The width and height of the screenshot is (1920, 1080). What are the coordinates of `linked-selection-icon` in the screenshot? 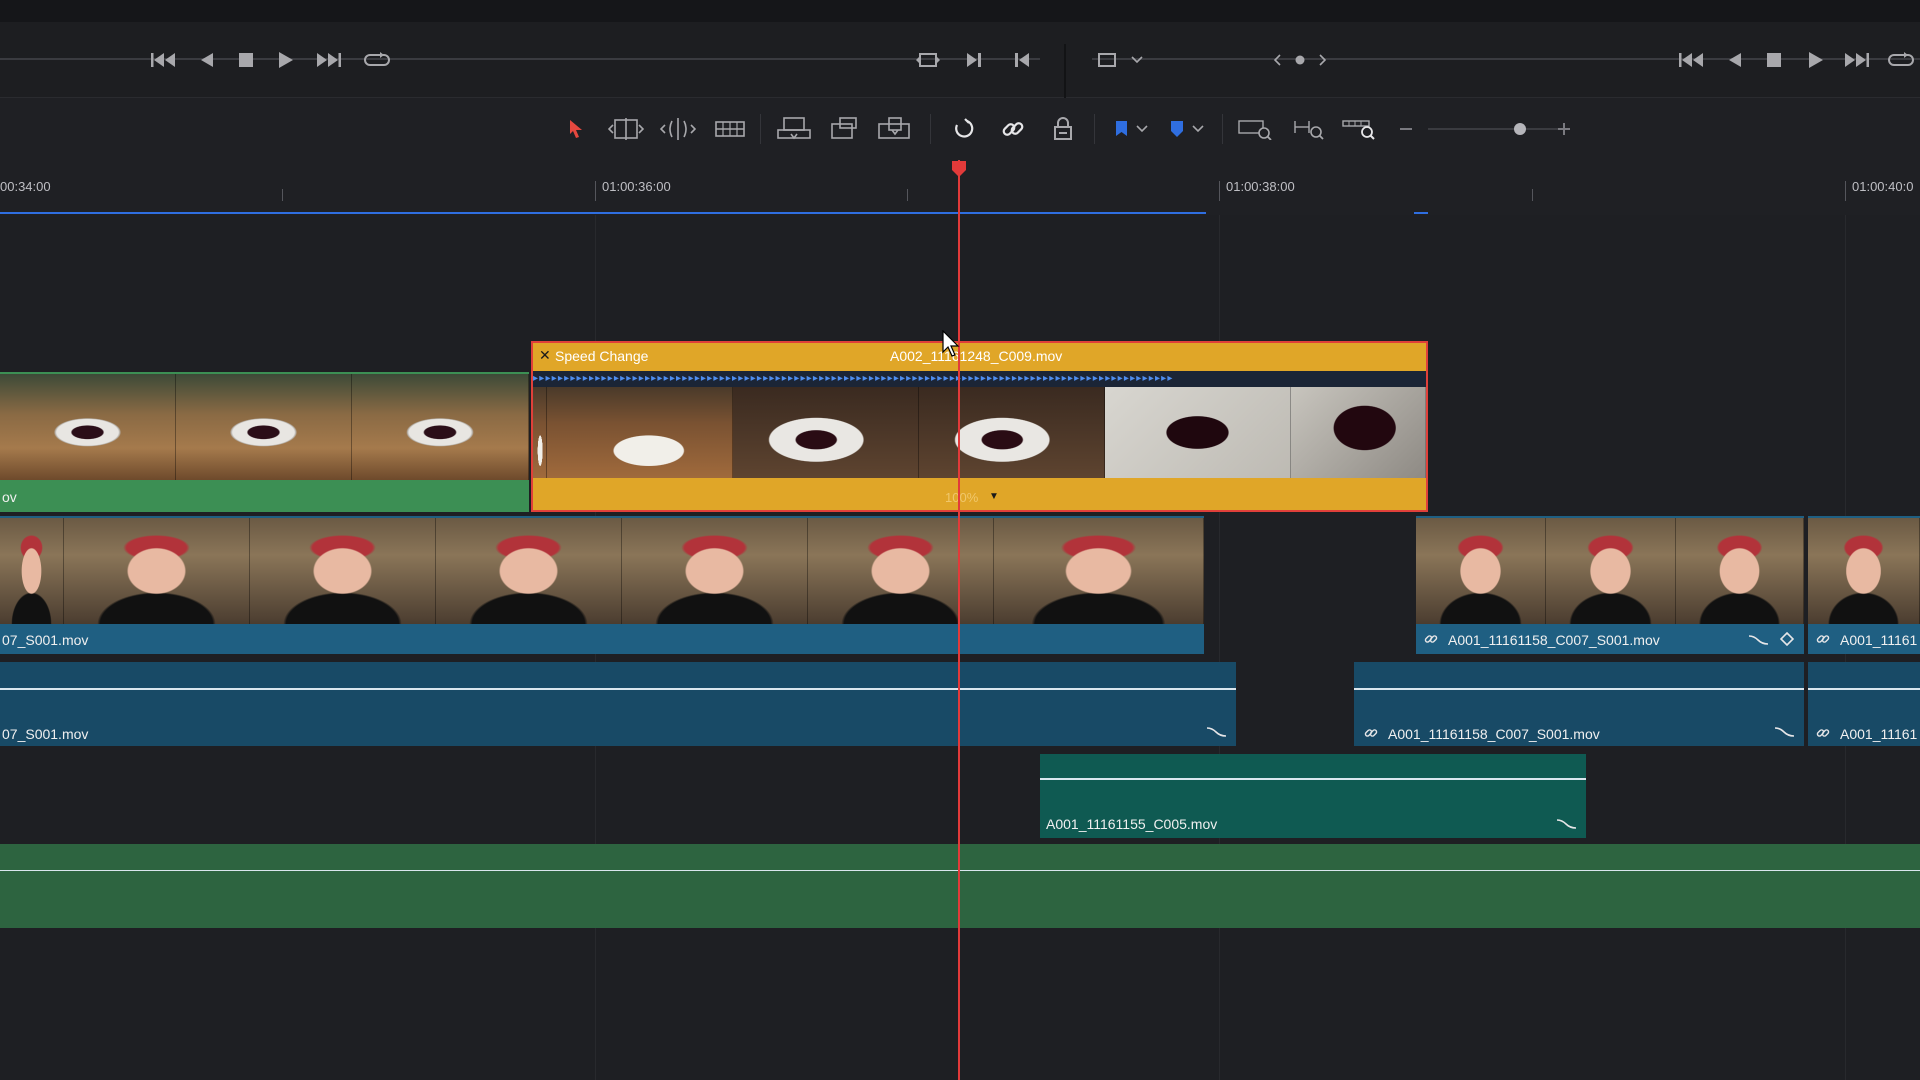 It's located at (1013, 129).